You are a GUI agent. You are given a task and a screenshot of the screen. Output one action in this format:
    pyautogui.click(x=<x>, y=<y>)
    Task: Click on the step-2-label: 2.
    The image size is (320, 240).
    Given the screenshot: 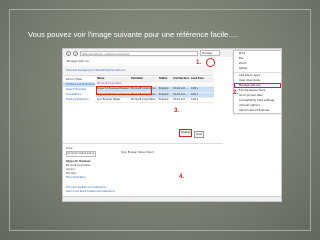 What is the action you would take?
    pyautogui.click(x=236, y=93)
    